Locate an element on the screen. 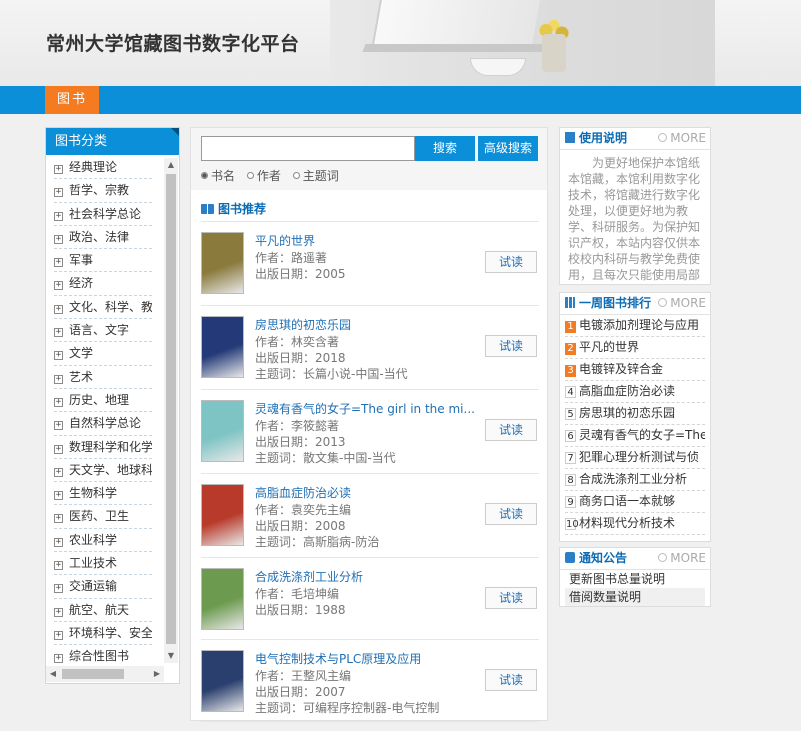 This screenshot has width=801, height=731. header-banner-image is located at coordinates (522, 43).